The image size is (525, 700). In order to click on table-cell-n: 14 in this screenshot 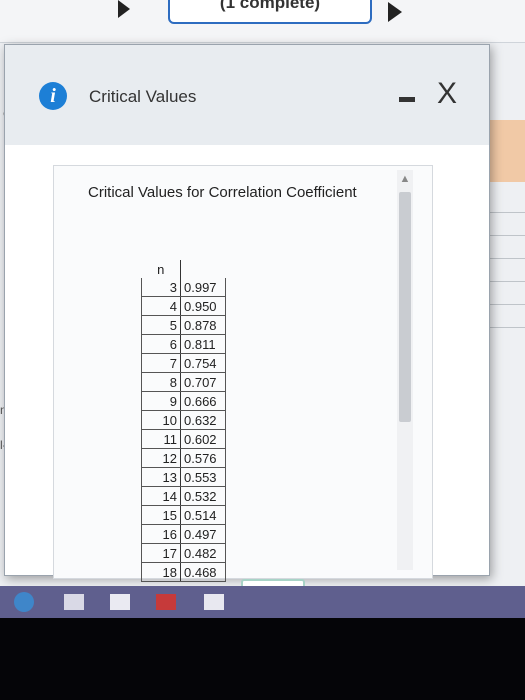, I will do `click(161, 496)`.